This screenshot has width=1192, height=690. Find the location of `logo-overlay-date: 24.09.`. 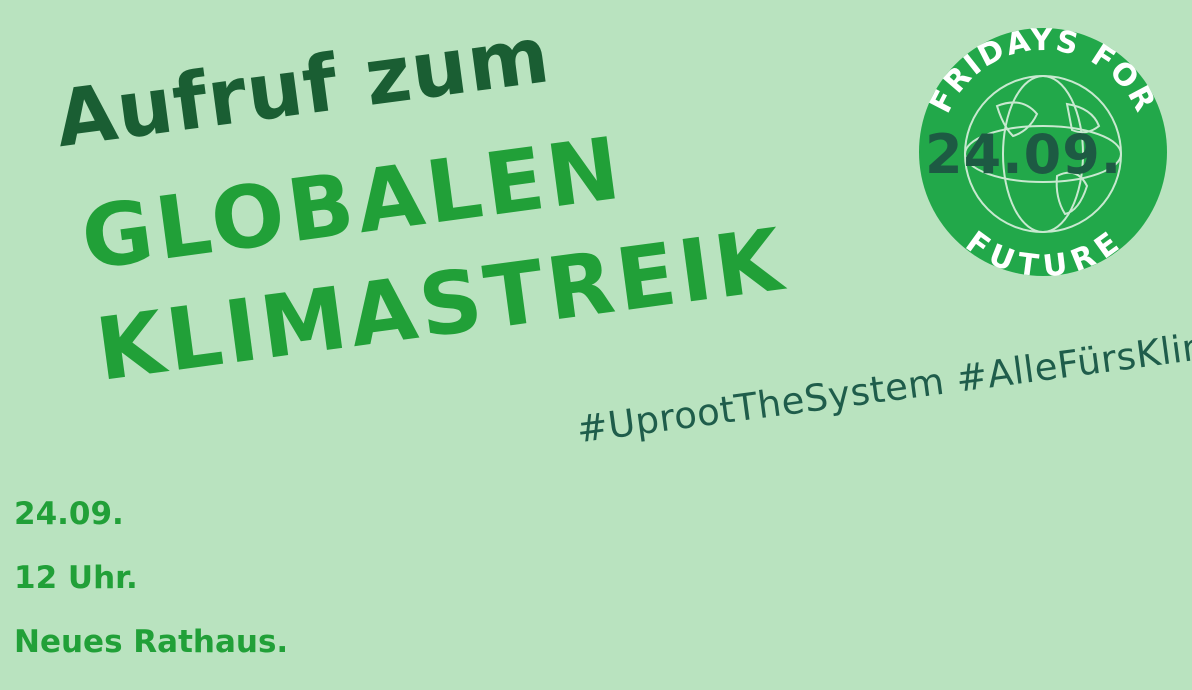

logo-overlay-date: 24.09. is located at coordinates (1024, 154).